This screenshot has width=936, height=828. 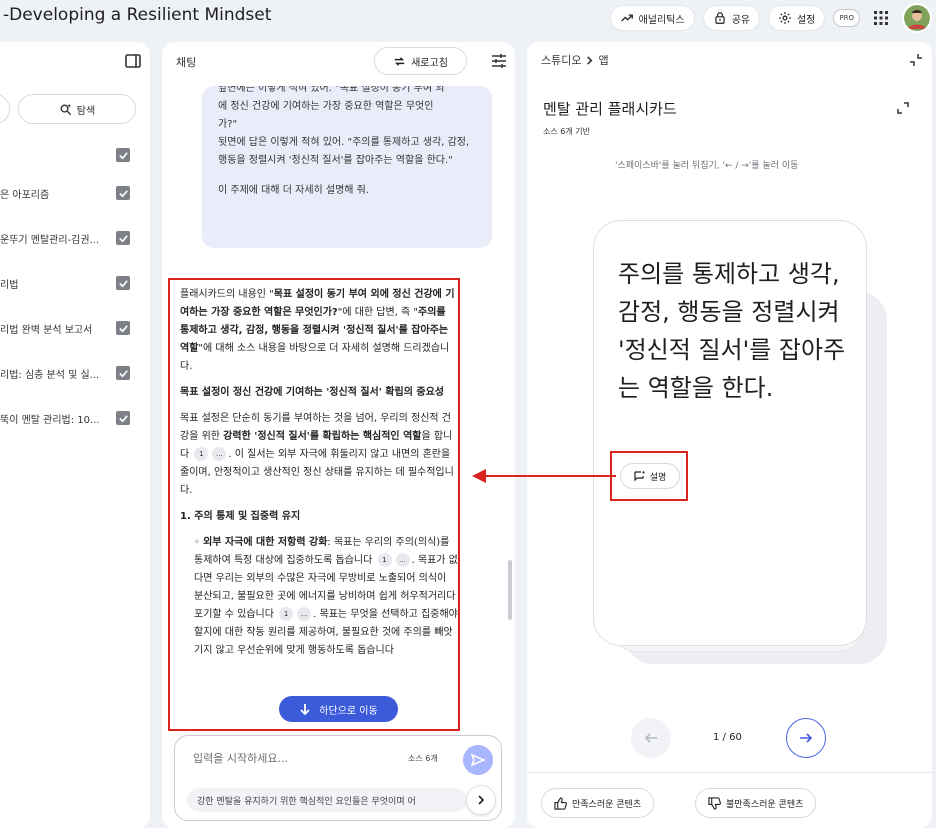 What do you see at coordinates (740, 20) in the screenshot?
I see `share-label: 공유` at bounding box center [740, 20].